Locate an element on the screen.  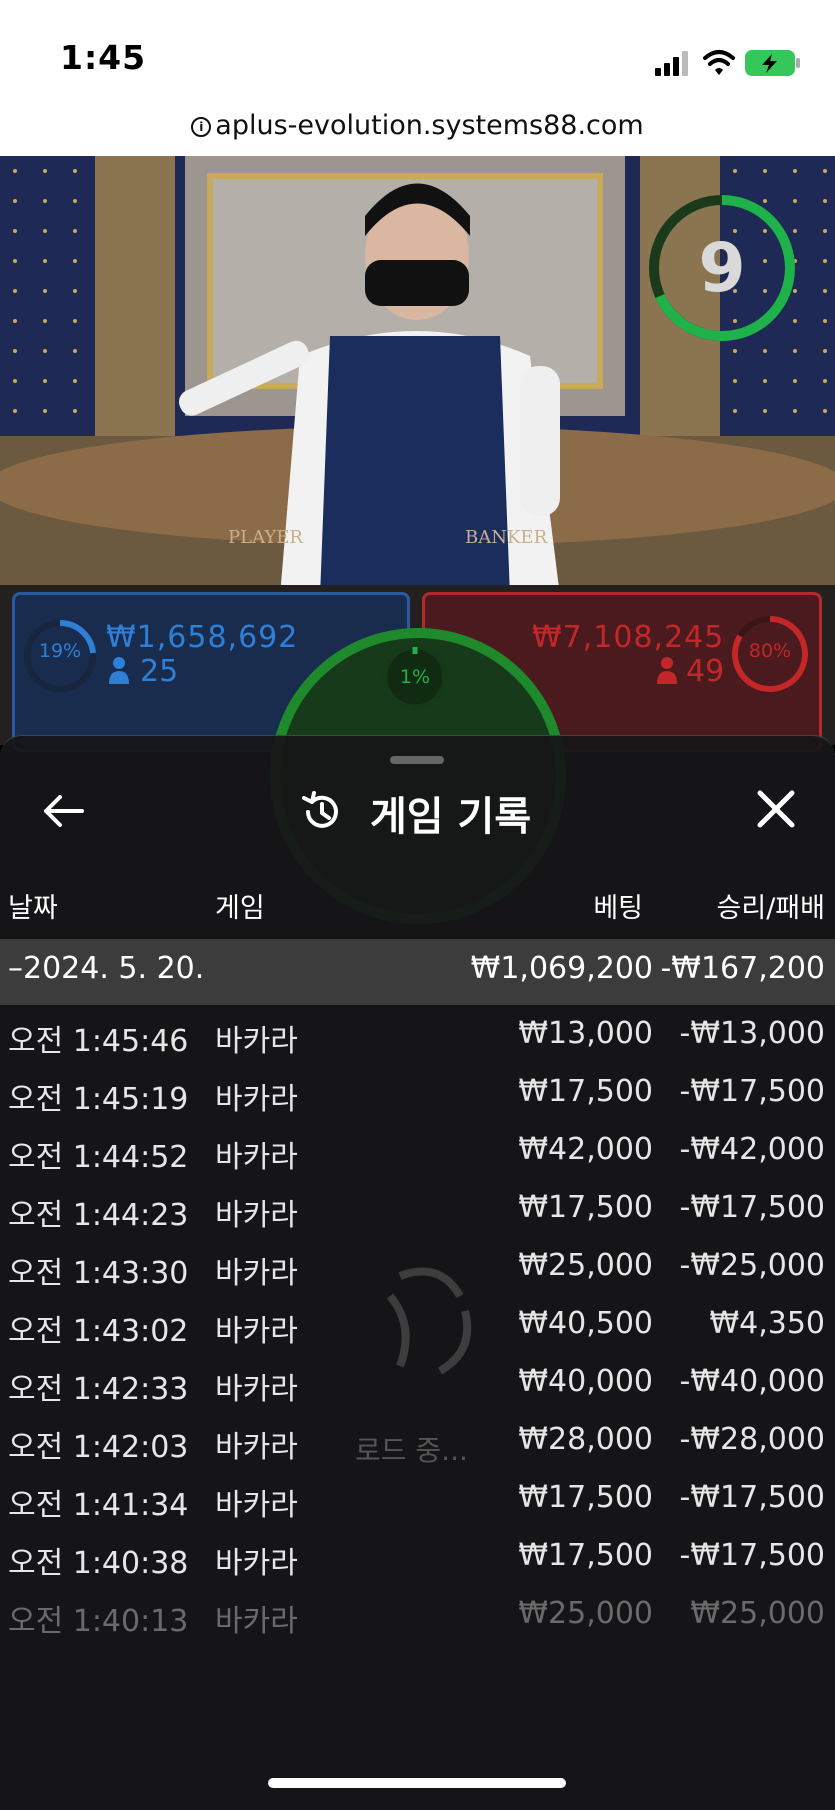
row-result: -₩42,000 is located at coordinates (752, 1149).